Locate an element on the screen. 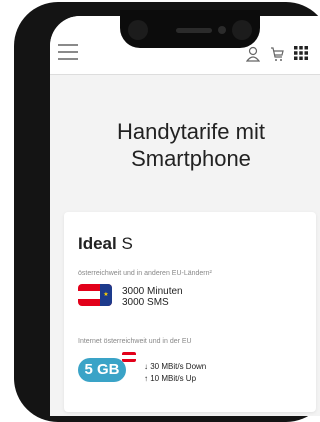 This screenshot has height=422, width=320. camera-icon is located at coordinates (138, 30).